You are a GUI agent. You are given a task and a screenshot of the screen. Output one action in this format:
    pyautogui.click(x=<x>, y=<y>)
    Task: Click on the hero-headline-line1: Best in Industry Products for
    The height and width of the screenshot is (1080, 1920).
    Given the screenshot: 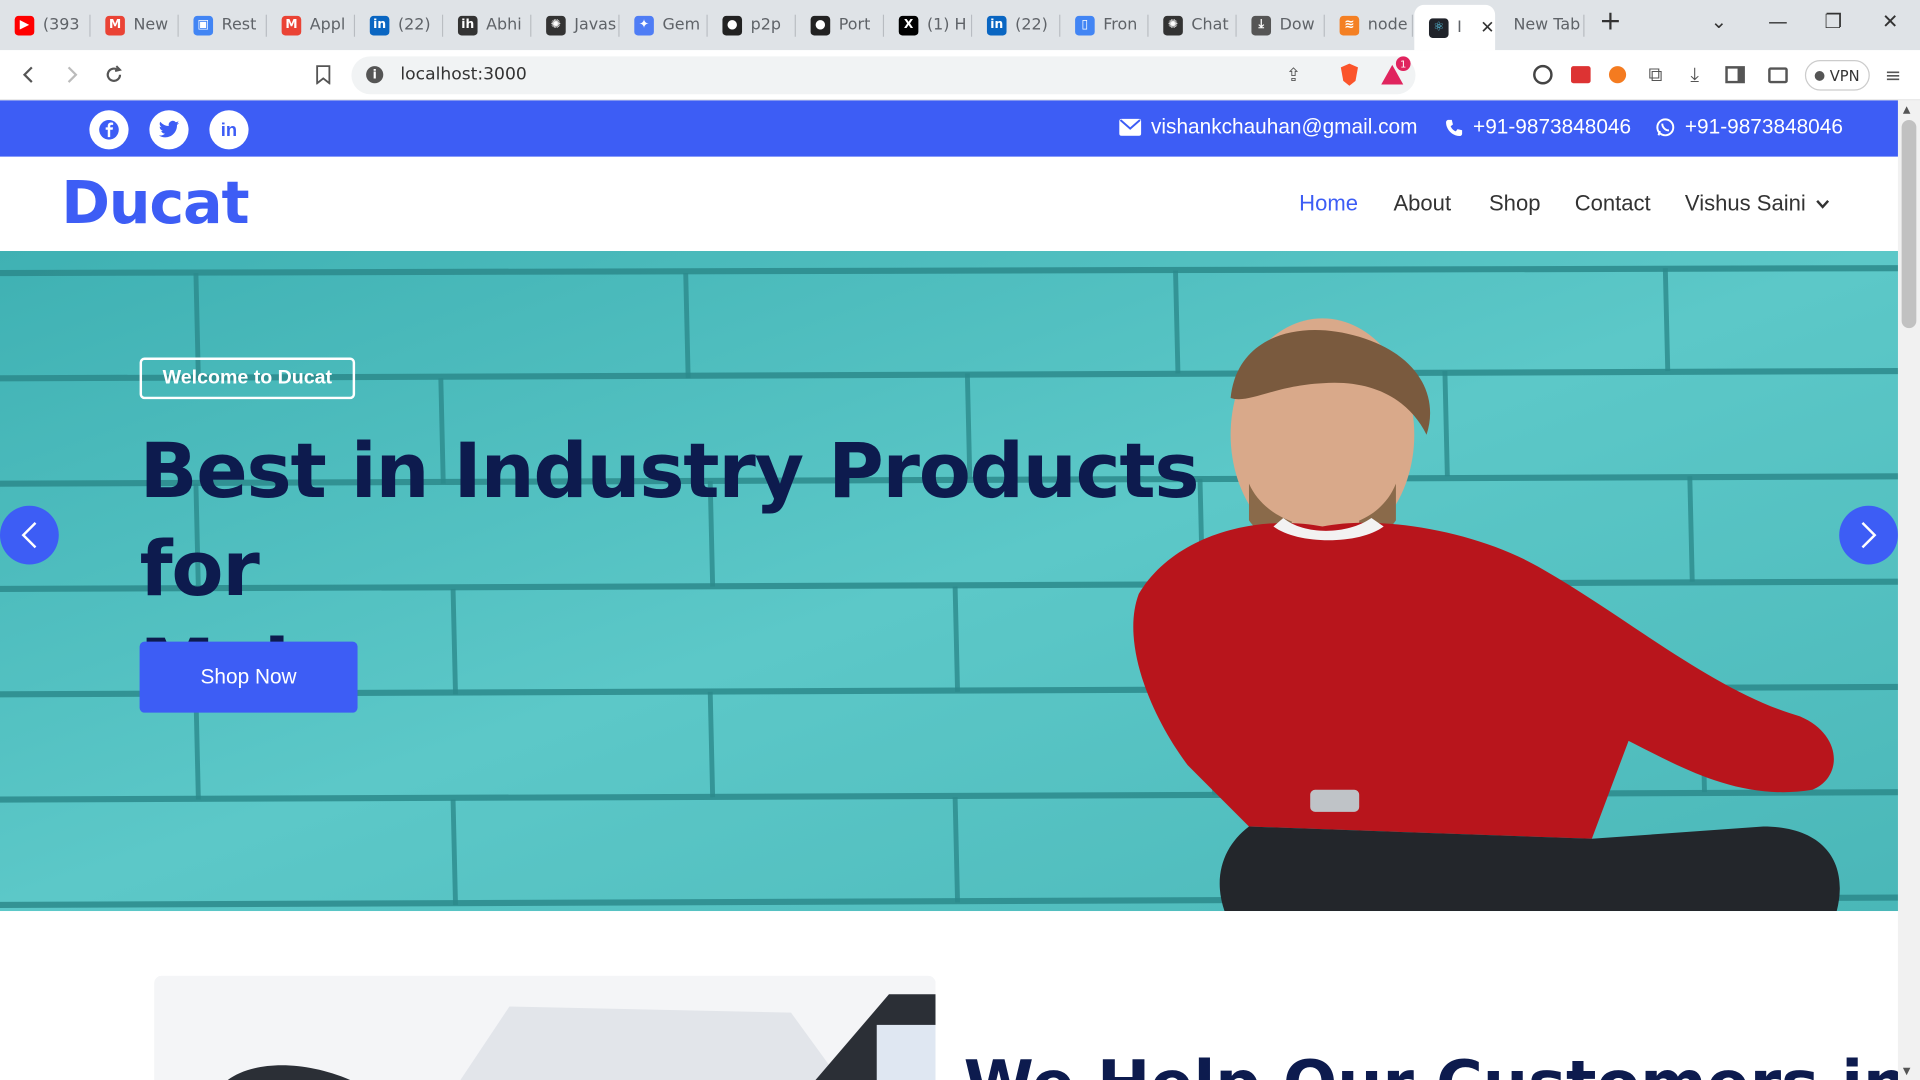 What is the action you would take?
    pyautogui.click(x=669, y=520)
    